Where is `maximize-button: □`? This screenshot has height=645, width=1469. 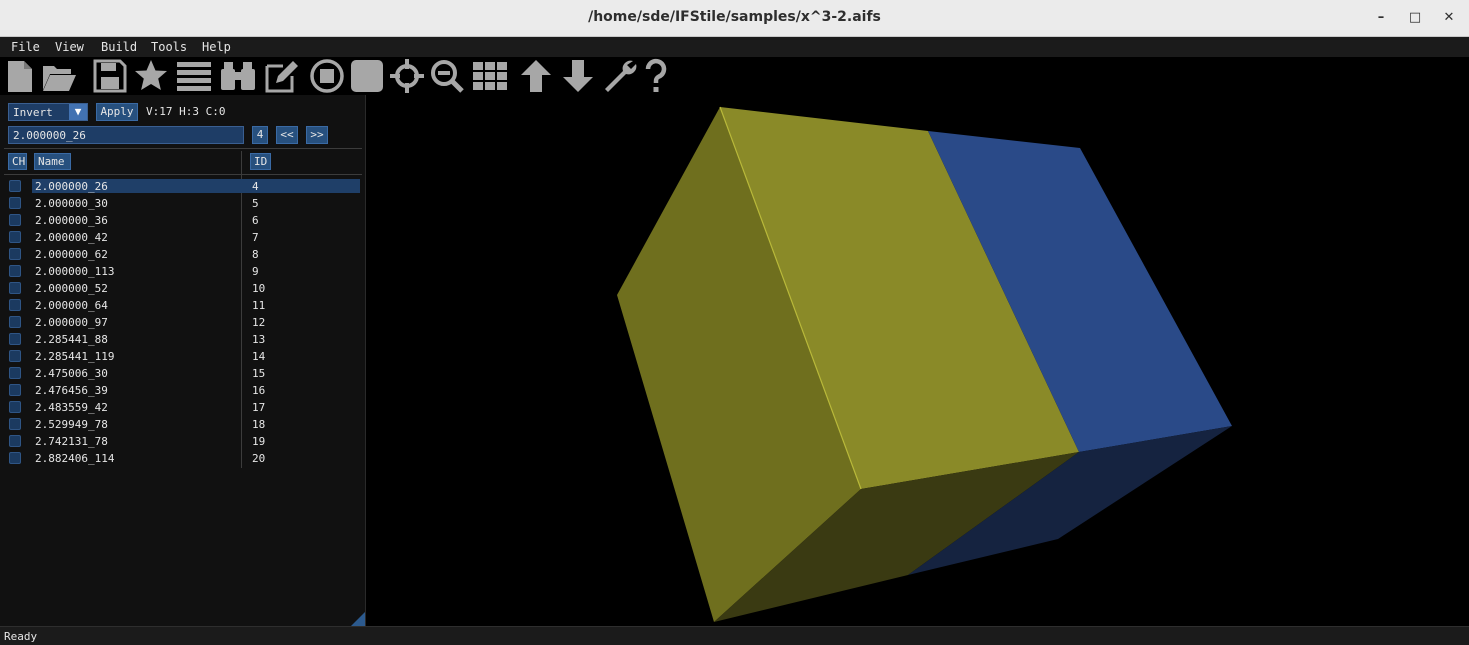 maximize-button: □ is located at coordinates (1415, 18).